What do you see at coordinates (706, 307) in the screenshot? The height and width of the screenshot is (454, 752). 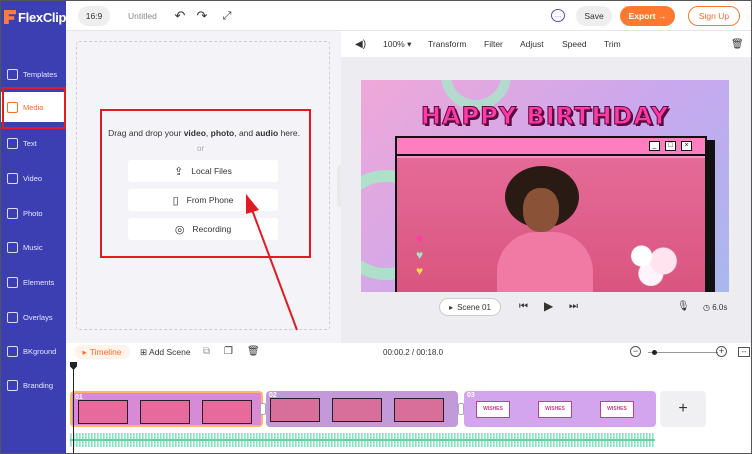 I see `clock-icon: ◷` at bounding box center [706, 307].